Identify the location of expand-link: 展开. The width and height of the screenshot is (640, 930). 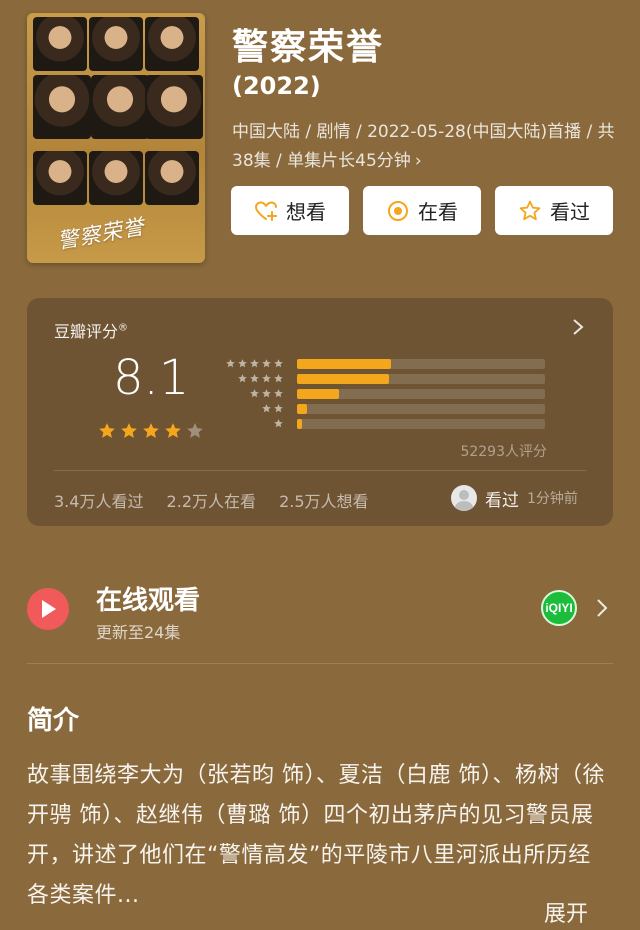
(566, 912).